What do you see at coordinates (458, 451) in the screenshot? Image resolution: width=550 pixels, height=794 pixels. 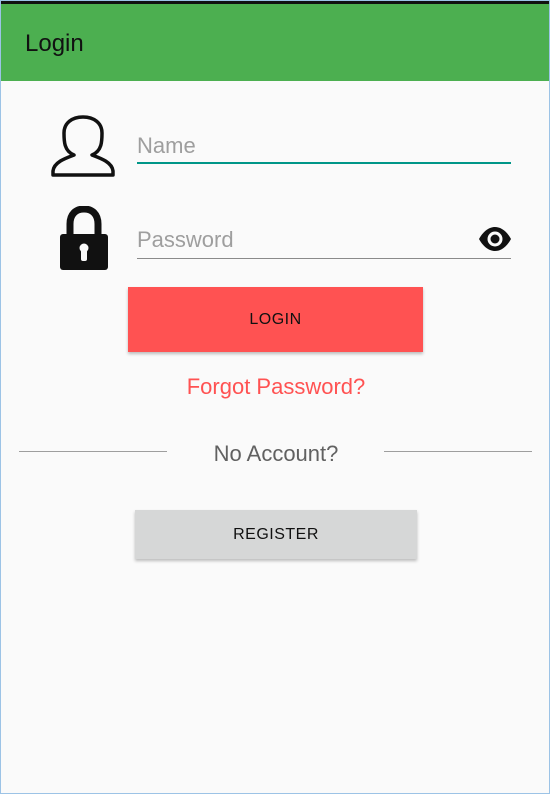 I see `divider-right` at bounding box center [458, 451].